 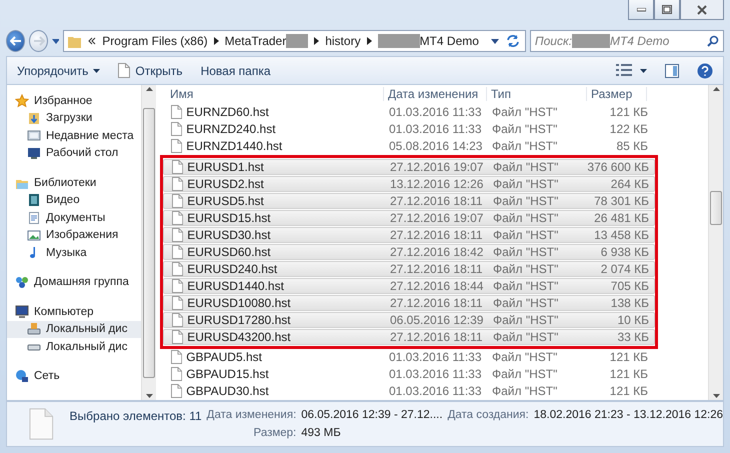 I want to click on file-name: EURUSD60.hst, so click(x=229, y=251).